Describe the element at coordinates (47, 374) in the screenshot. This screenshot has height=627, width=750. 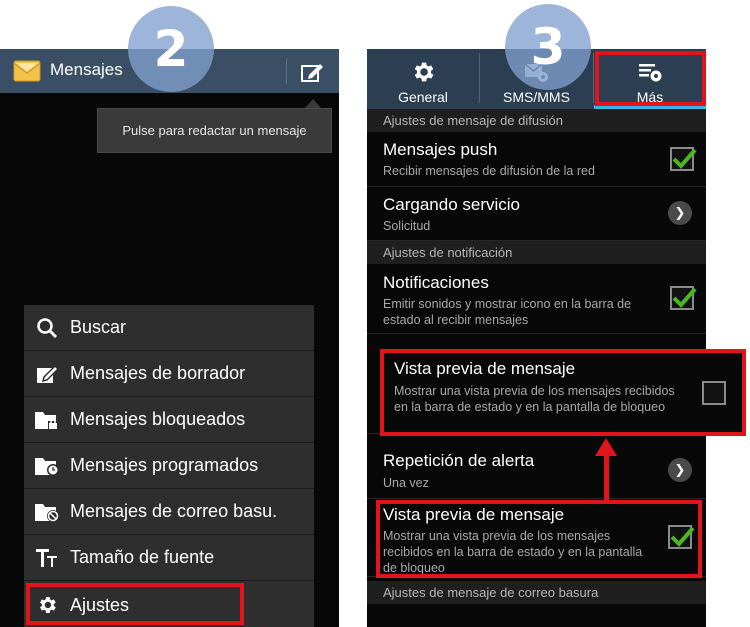
I see `draft-icon` at that location.